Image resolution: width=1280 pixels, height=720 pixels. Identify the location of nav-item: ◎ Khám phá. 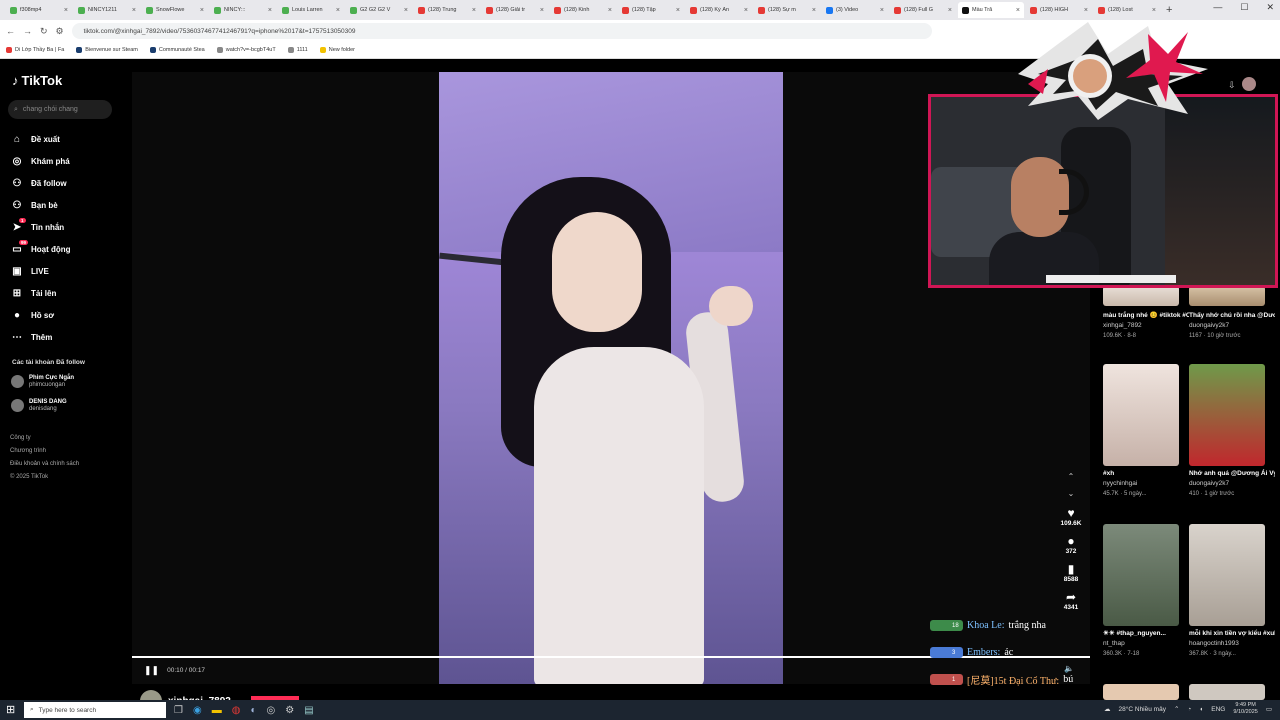
(41, 161).